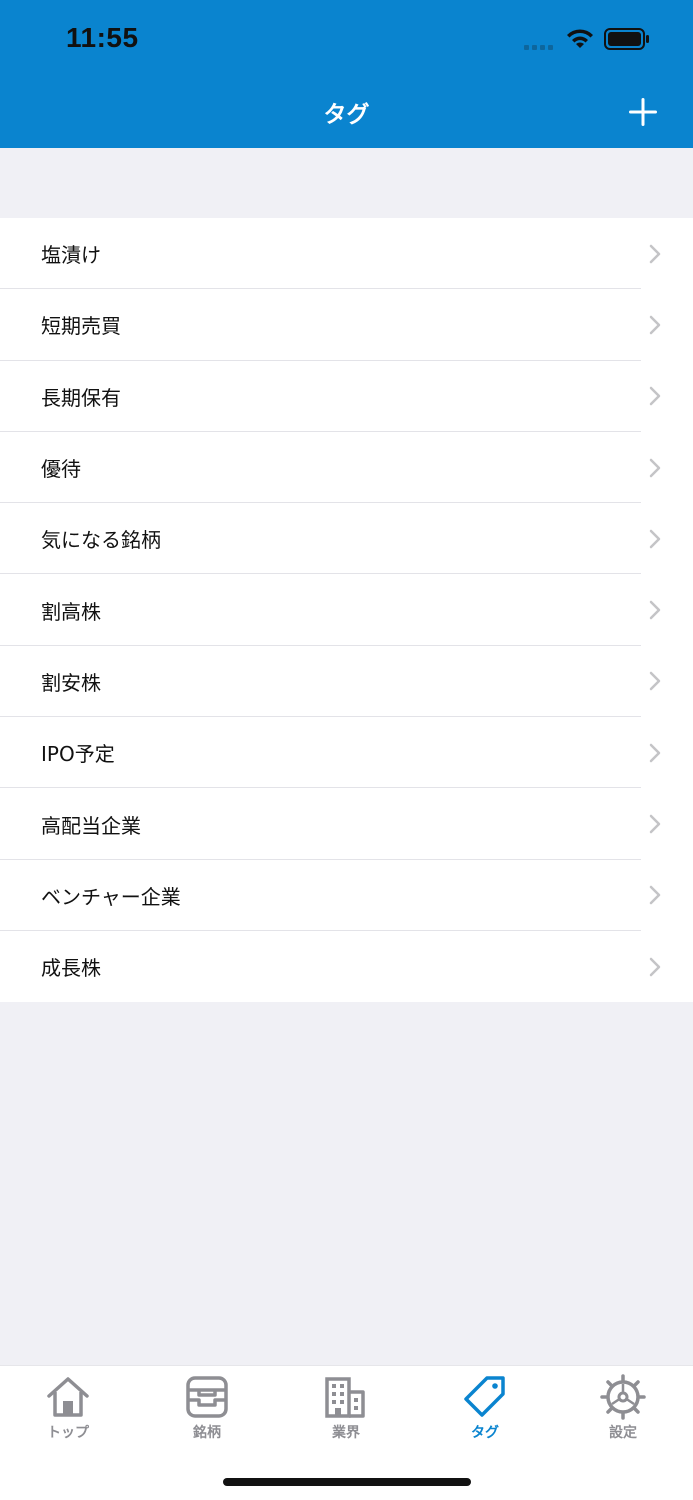  I want to click on tag-row: IPO予定, so click(346, 753).